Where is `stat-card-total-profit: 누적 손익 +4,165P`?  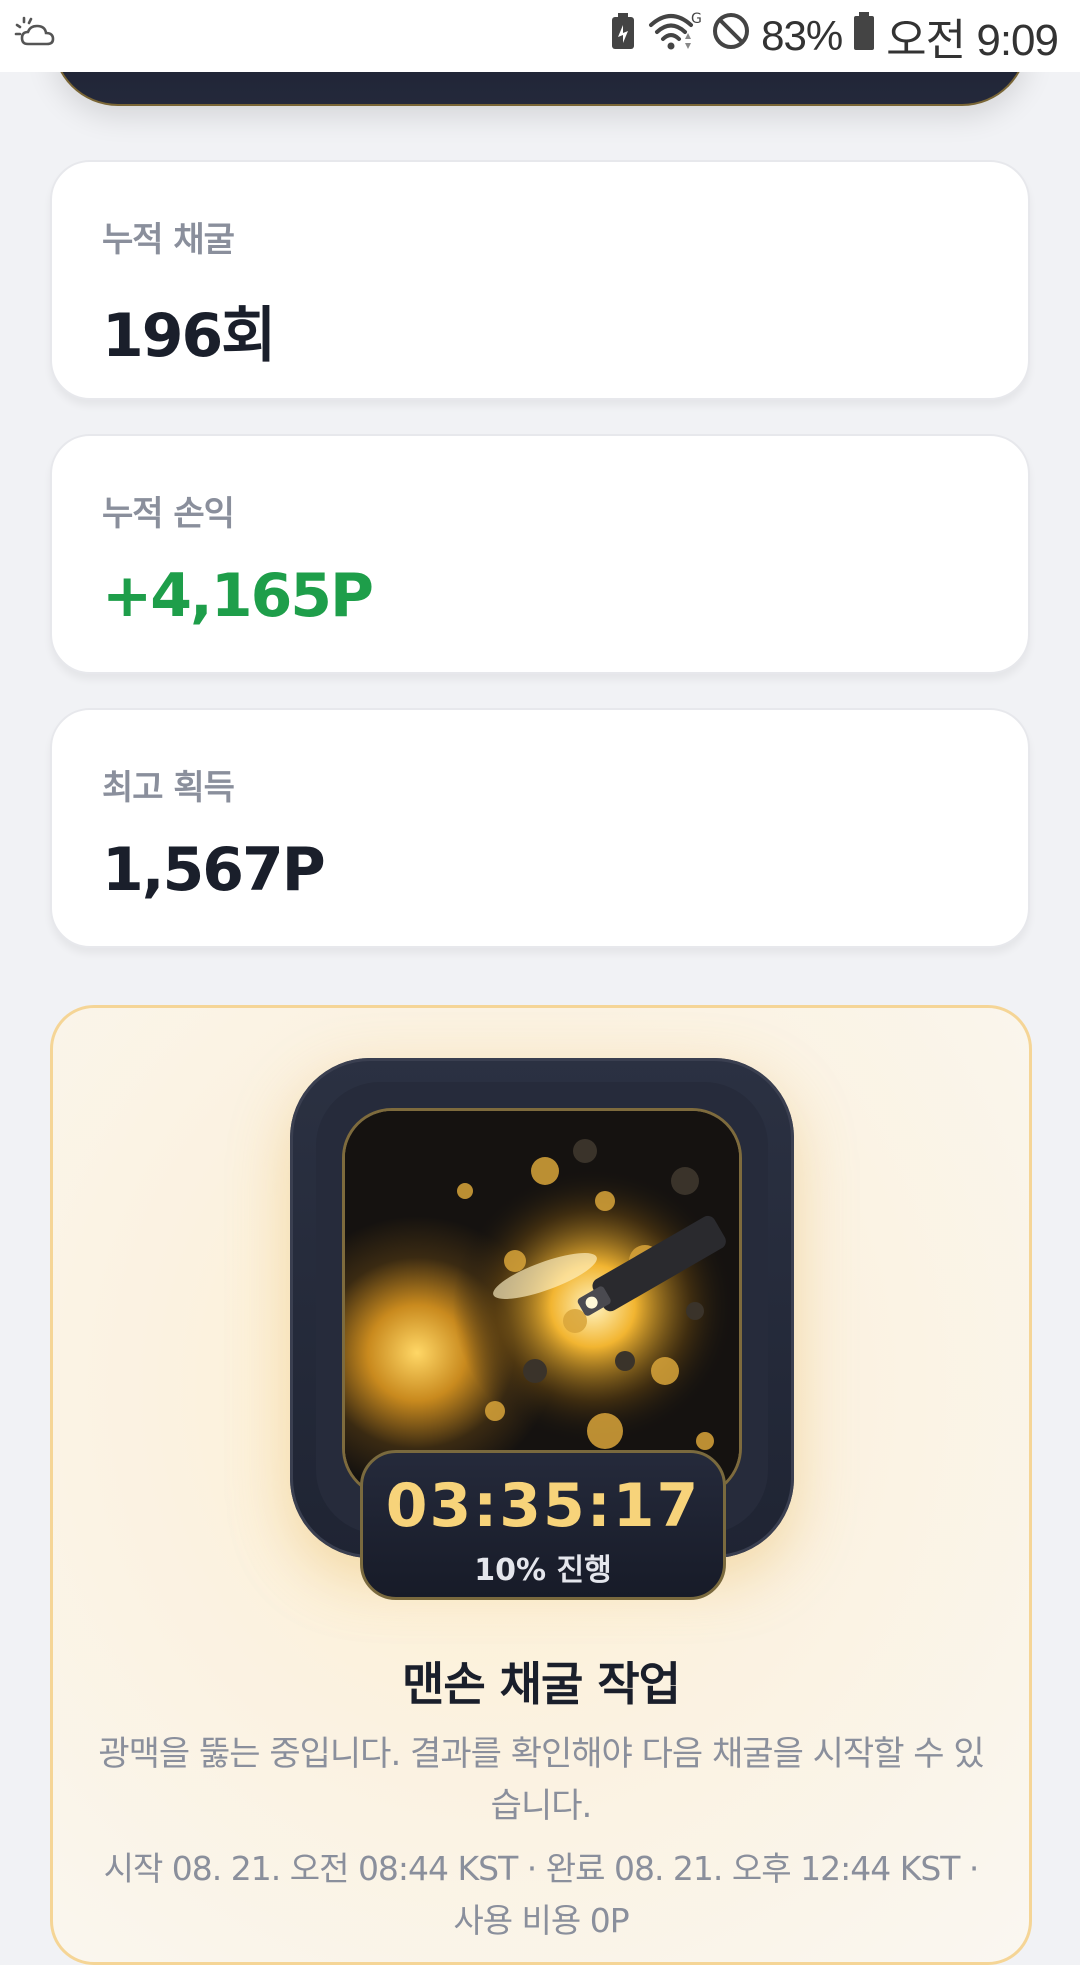 stat-card-total-profit: 누적 손익 +4,165P is located at coordinates (540, 554).